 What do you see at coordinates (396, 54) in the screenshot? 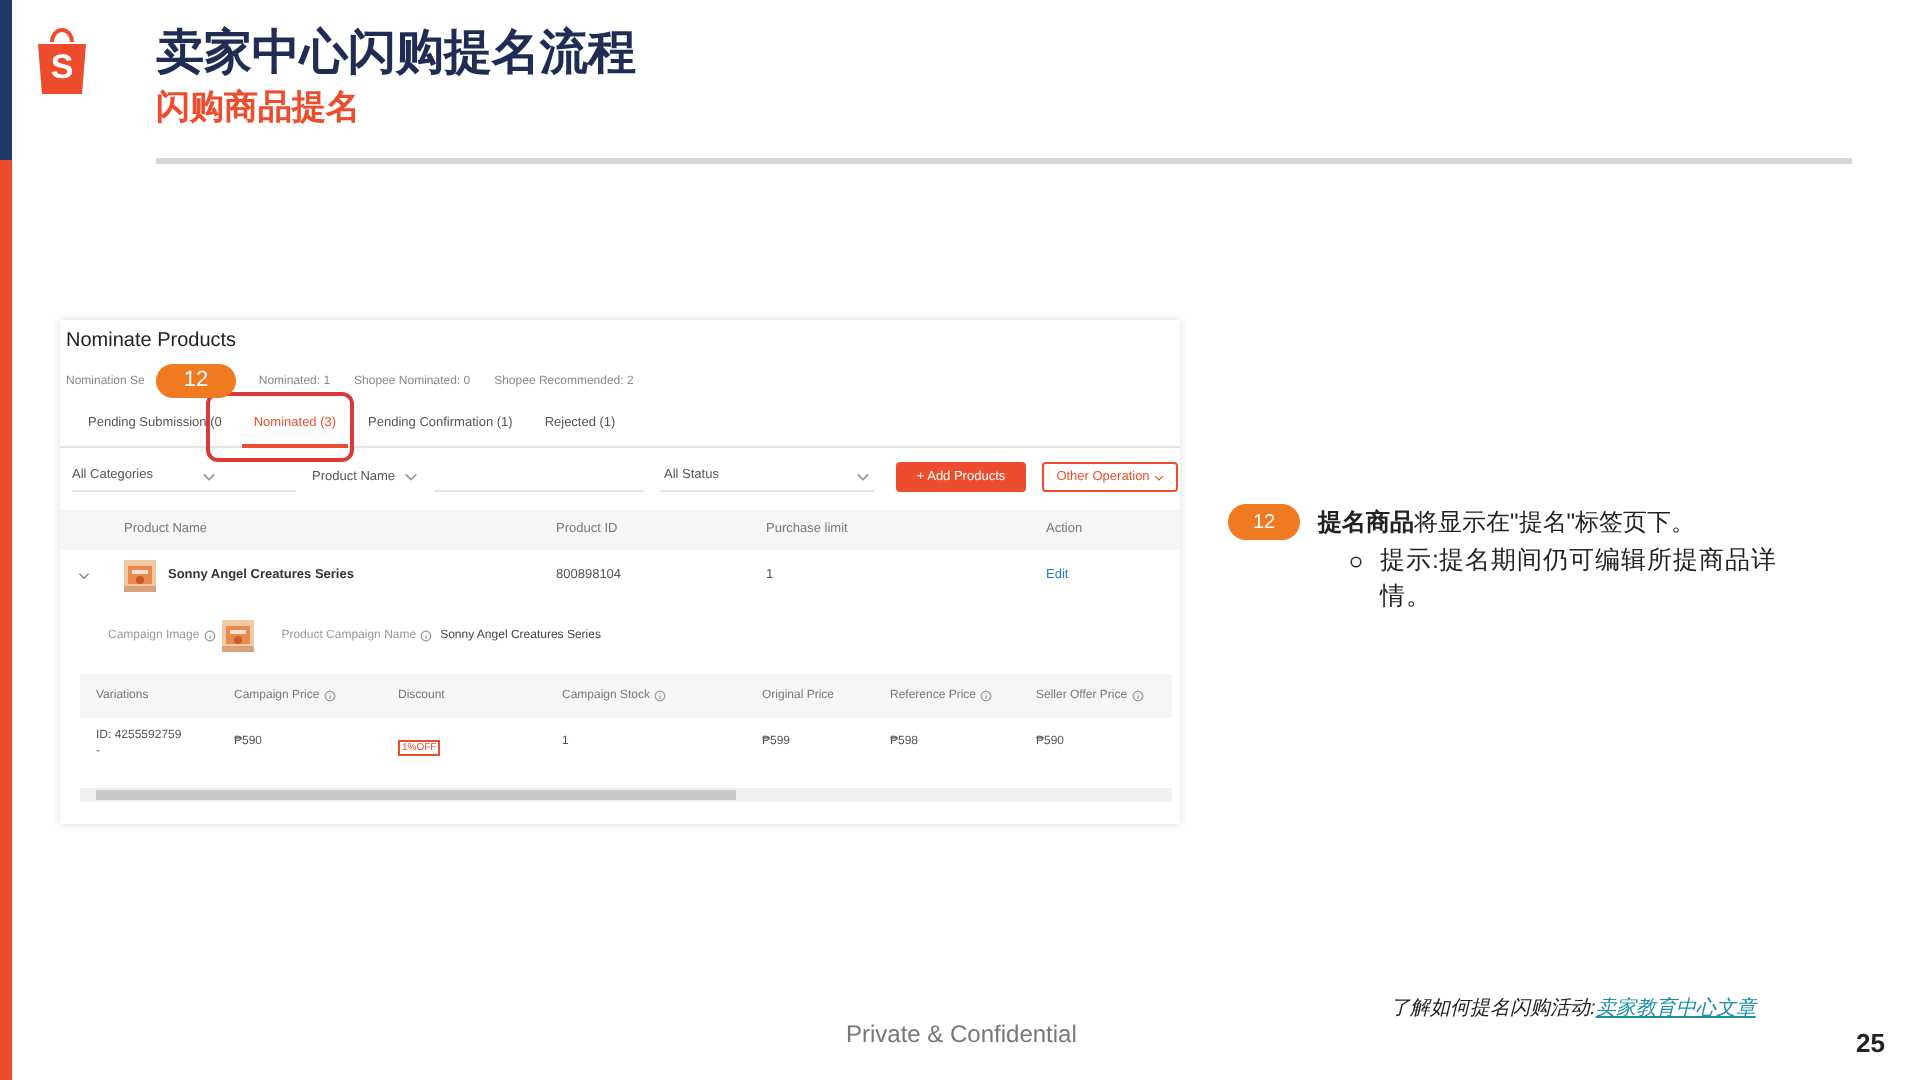
I see `slide-title: 卖家中心闪购提名流程` at bounding box center [396, 54].